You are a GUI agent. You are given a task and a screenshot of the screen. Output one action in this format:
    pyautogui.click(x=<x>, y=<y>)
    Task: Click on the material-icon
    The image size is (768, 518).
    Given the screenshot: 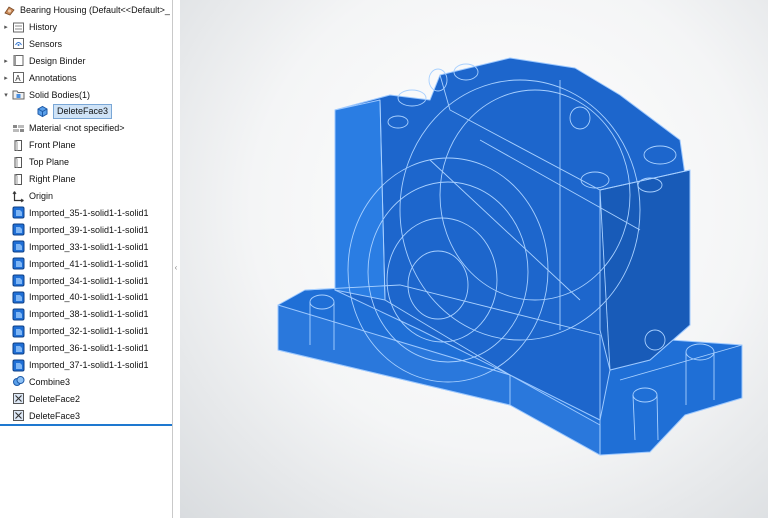 What is the action you would take?
    pyautogui.click(x=18, y=128)
    